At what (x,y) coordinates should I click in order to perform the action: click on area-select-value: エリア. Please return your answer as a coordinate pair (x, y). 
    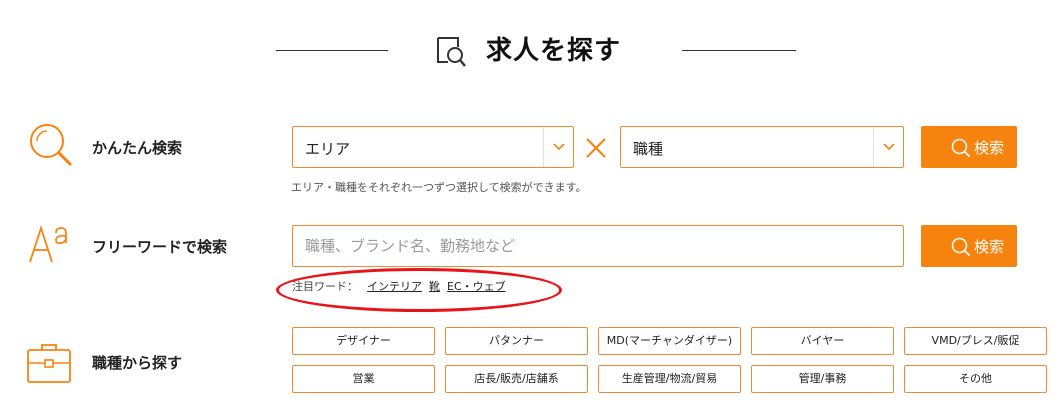
    Looking at the image, I should click on (328, 149).